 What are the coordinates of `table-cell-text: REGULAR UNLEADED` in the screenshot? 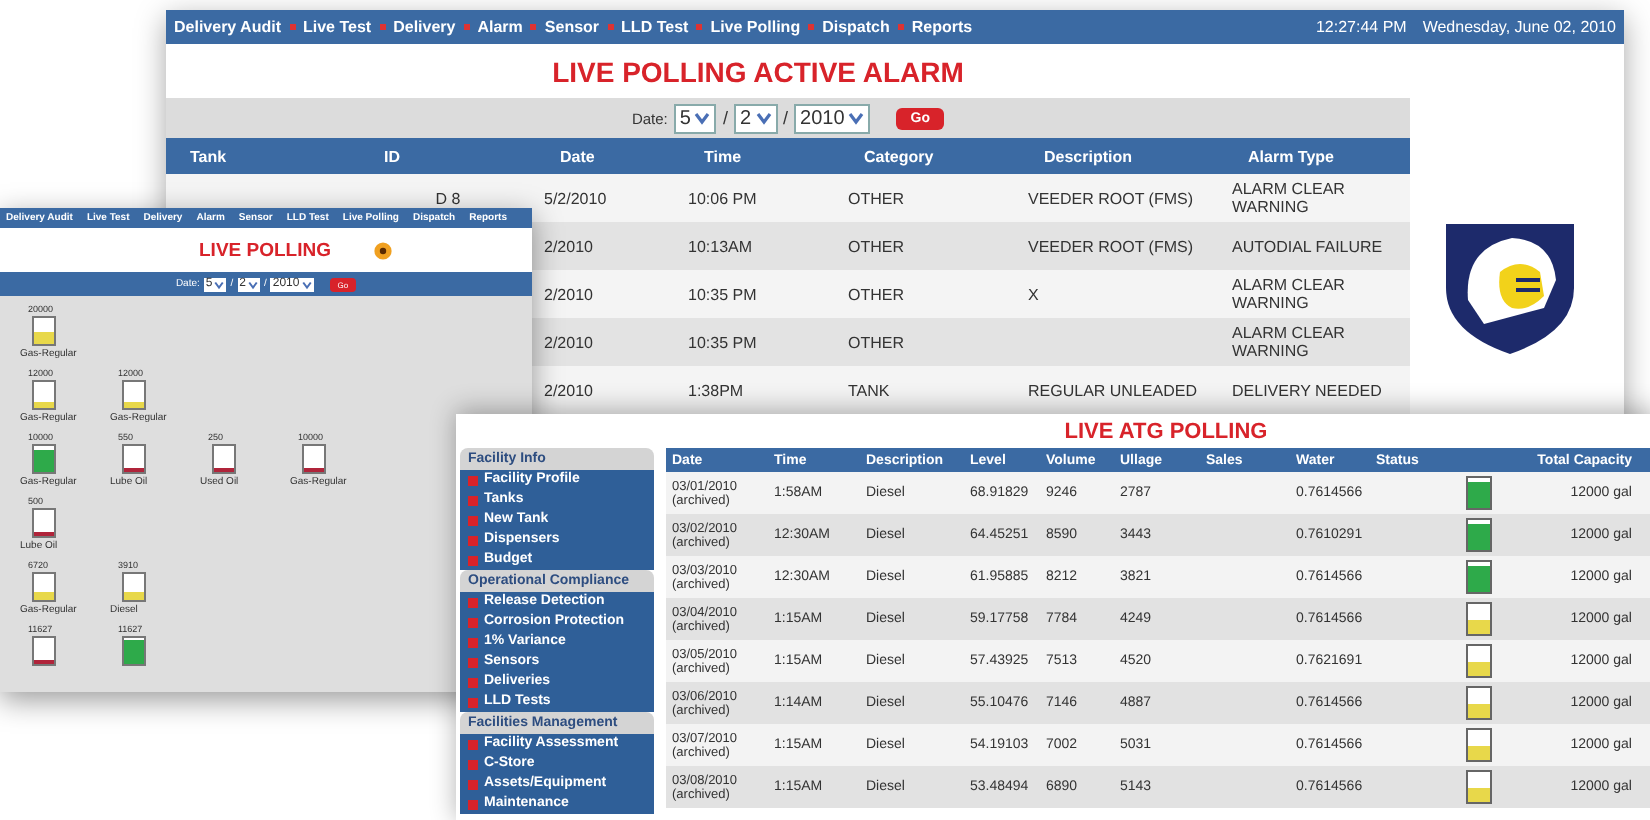 It's located at (1112, 390).